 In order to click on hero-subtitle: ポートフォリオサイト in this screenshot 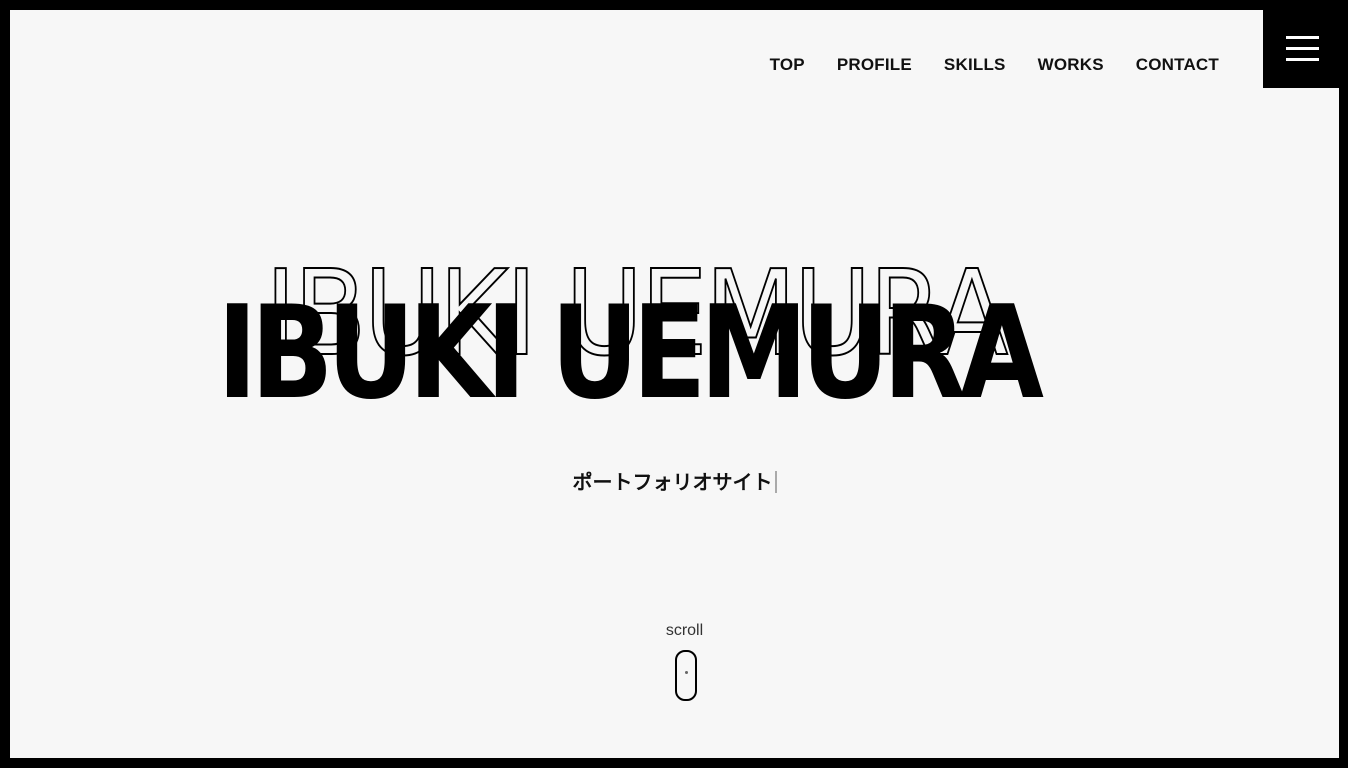, I will do `click(674, 480)`.